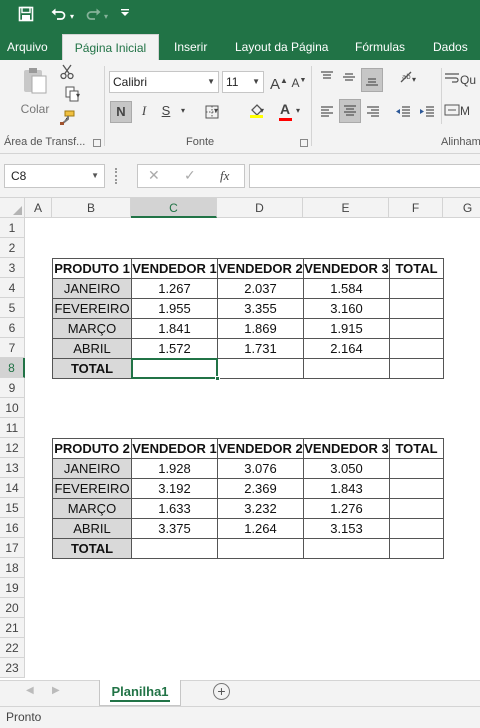 The width and height of the screenshot is (480, 728). Describe the element at coordinates (92, 308) in the screenshot. I see `table-cell: FEVEREIRO` at that location.